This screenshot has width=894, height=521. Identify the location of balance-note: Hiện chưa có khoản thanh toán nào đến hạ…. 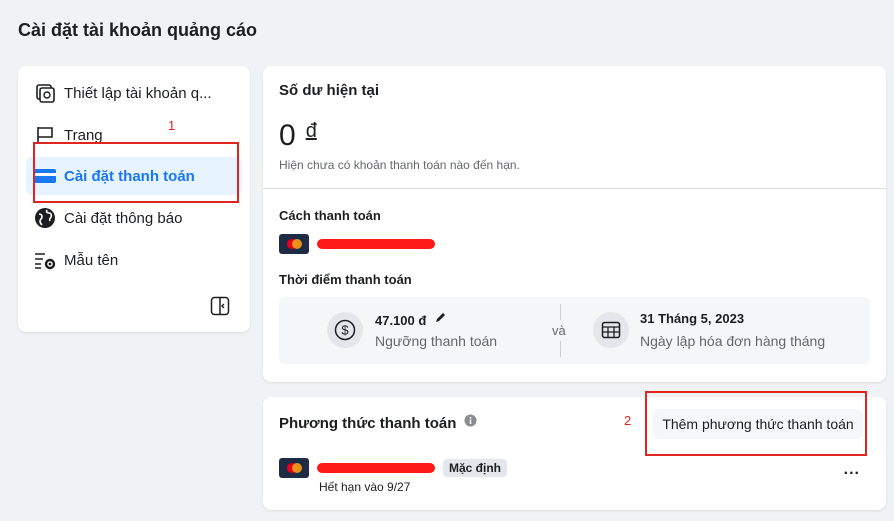
(399, 165).